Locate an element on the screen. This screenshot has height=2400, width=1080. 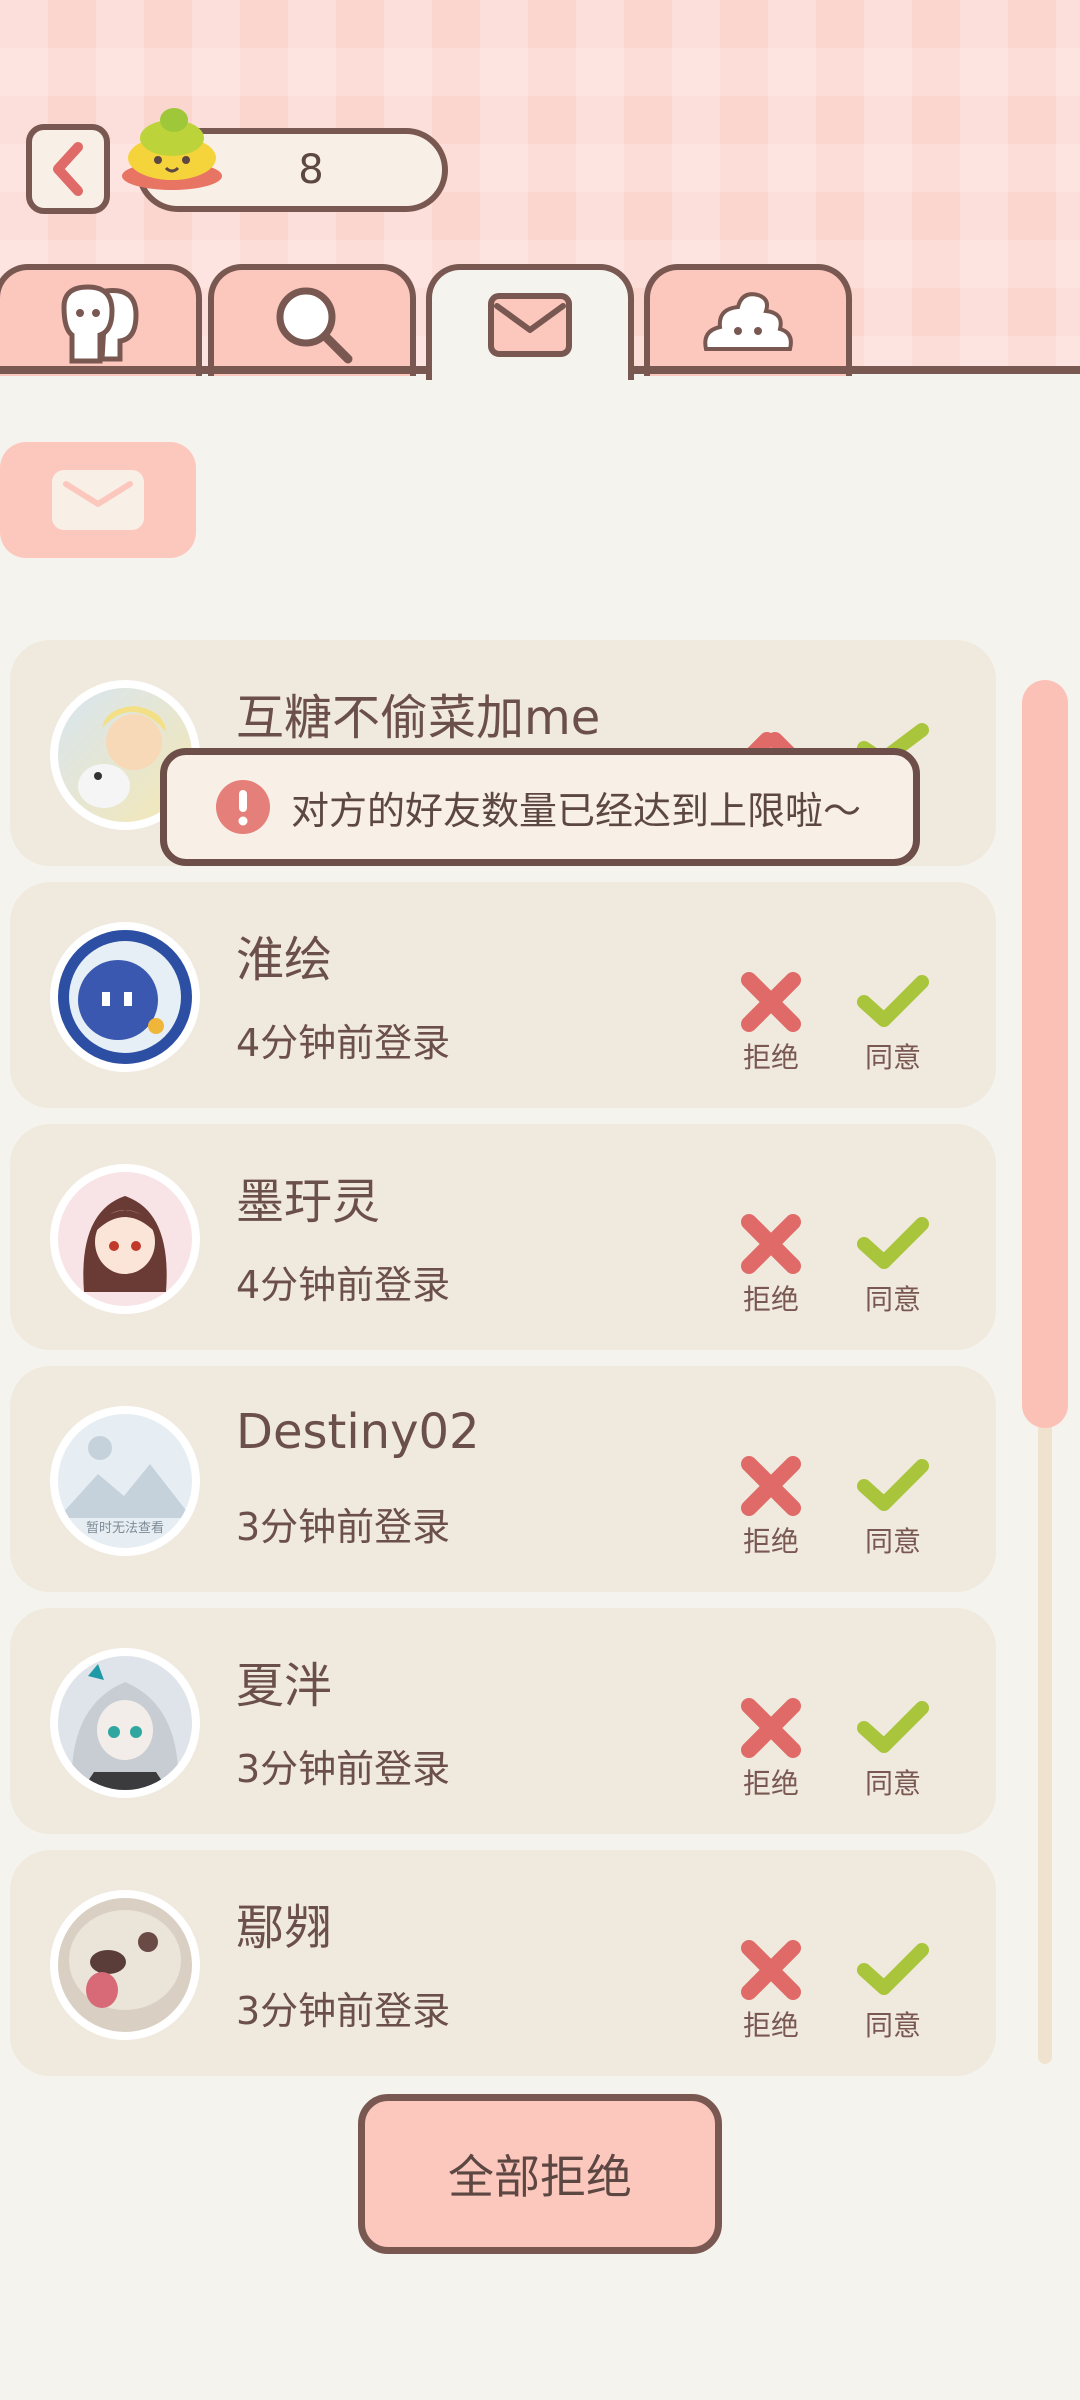
mail-icon is located at coordinates (530, 325).